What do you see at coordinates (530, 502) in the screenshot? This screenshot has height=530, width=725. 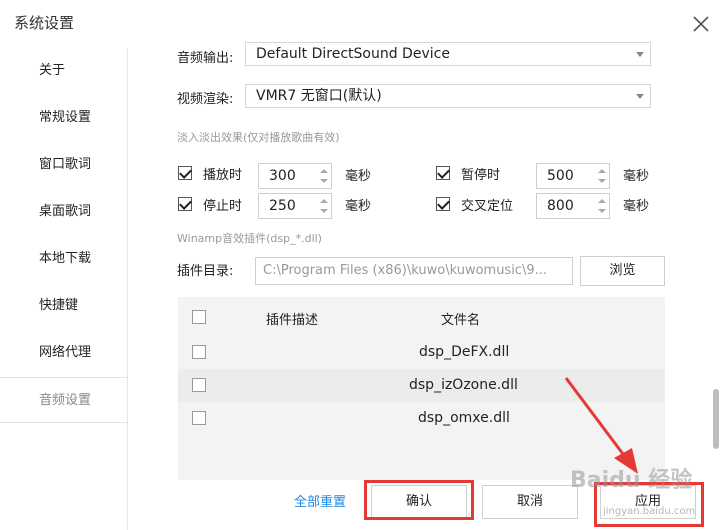 I see `cancel-button: 取消` at bounding box center [530, 502].